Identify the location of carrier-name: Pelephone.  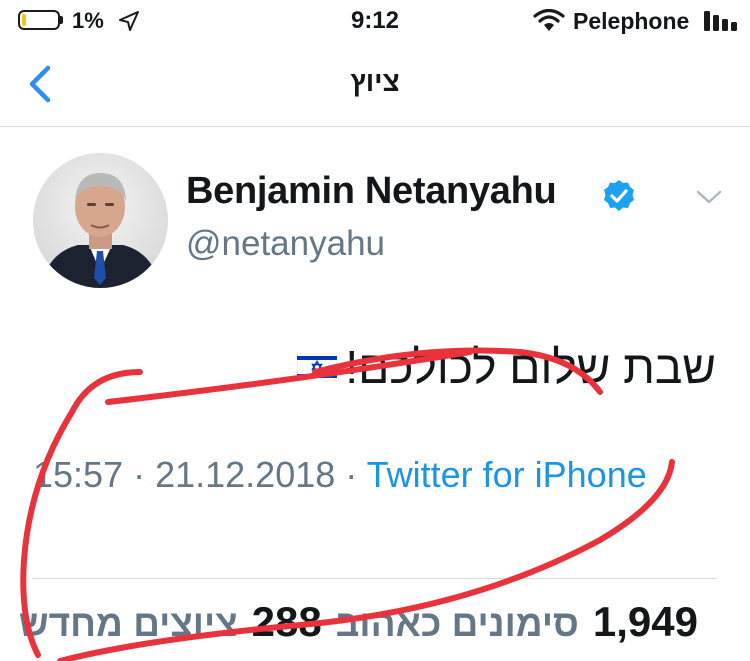
(631, 21).